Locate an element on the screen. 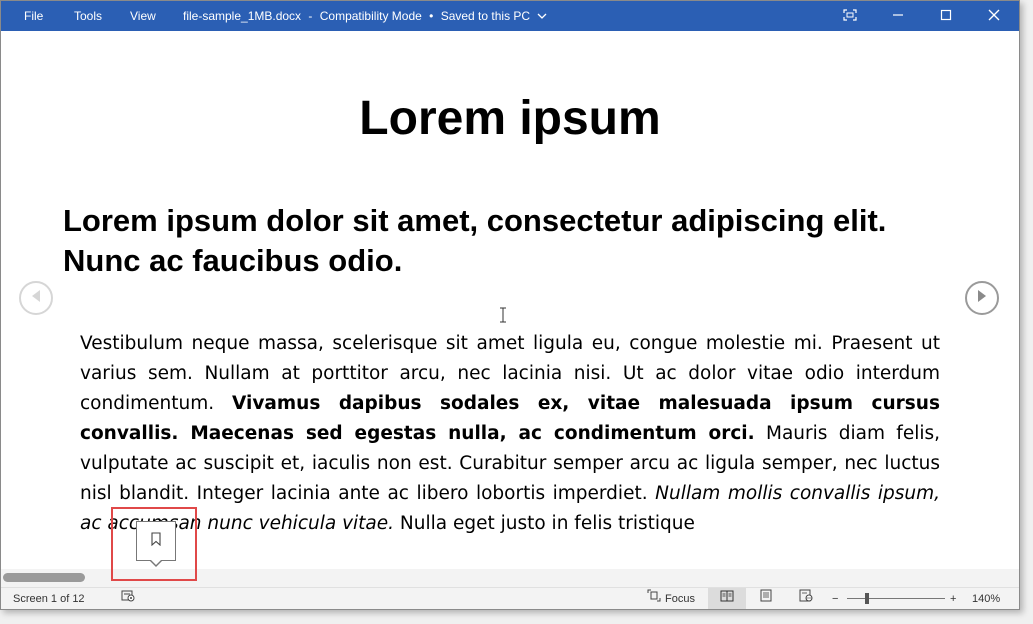 The image size is (1033, 624). menu-view: View is located at coordinates (143, 16).